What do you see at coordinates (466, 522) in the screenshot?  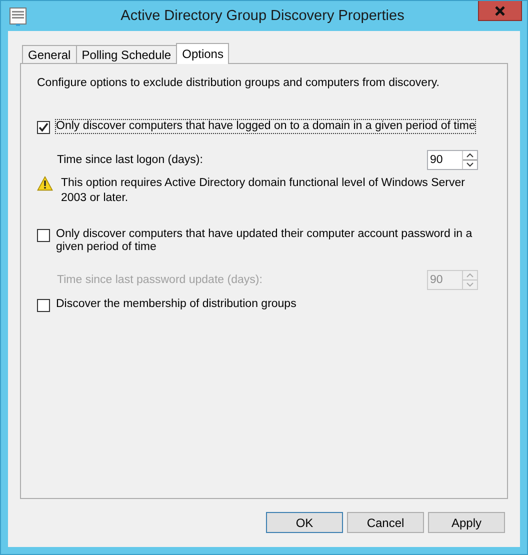 I see `dialog-button: Apply` at bounding box center [466, 522].